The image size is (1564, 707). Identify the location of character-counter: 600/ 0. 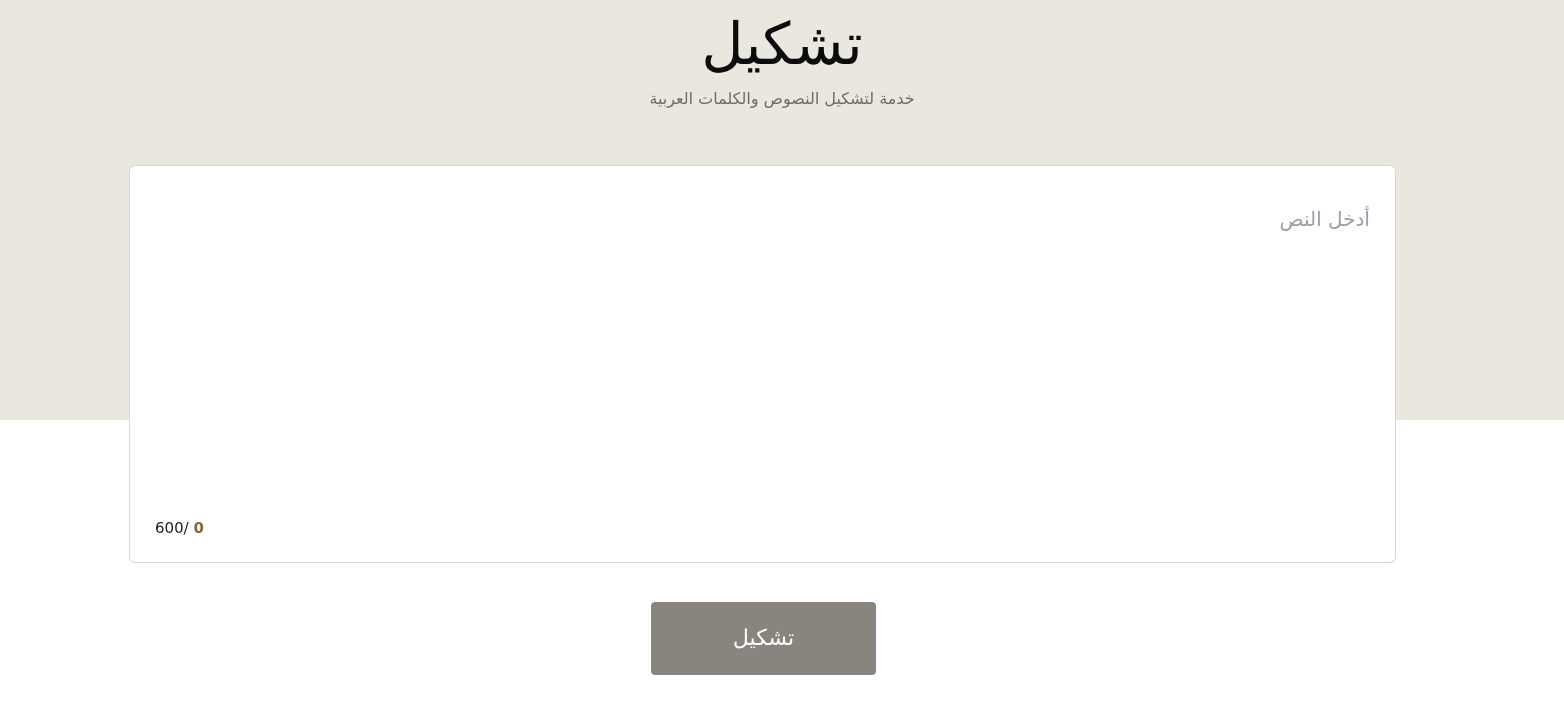
(179, 528).